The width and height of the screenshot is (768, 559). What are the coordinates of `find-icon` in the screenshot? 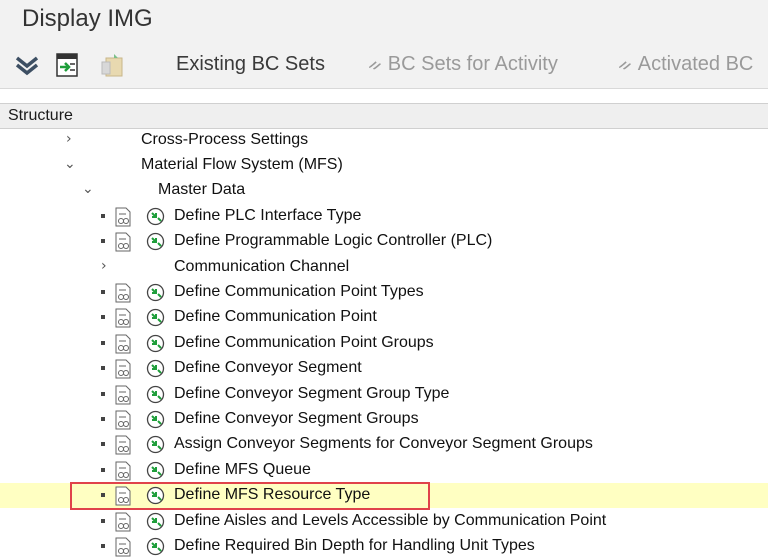 It's located at (67, 65).